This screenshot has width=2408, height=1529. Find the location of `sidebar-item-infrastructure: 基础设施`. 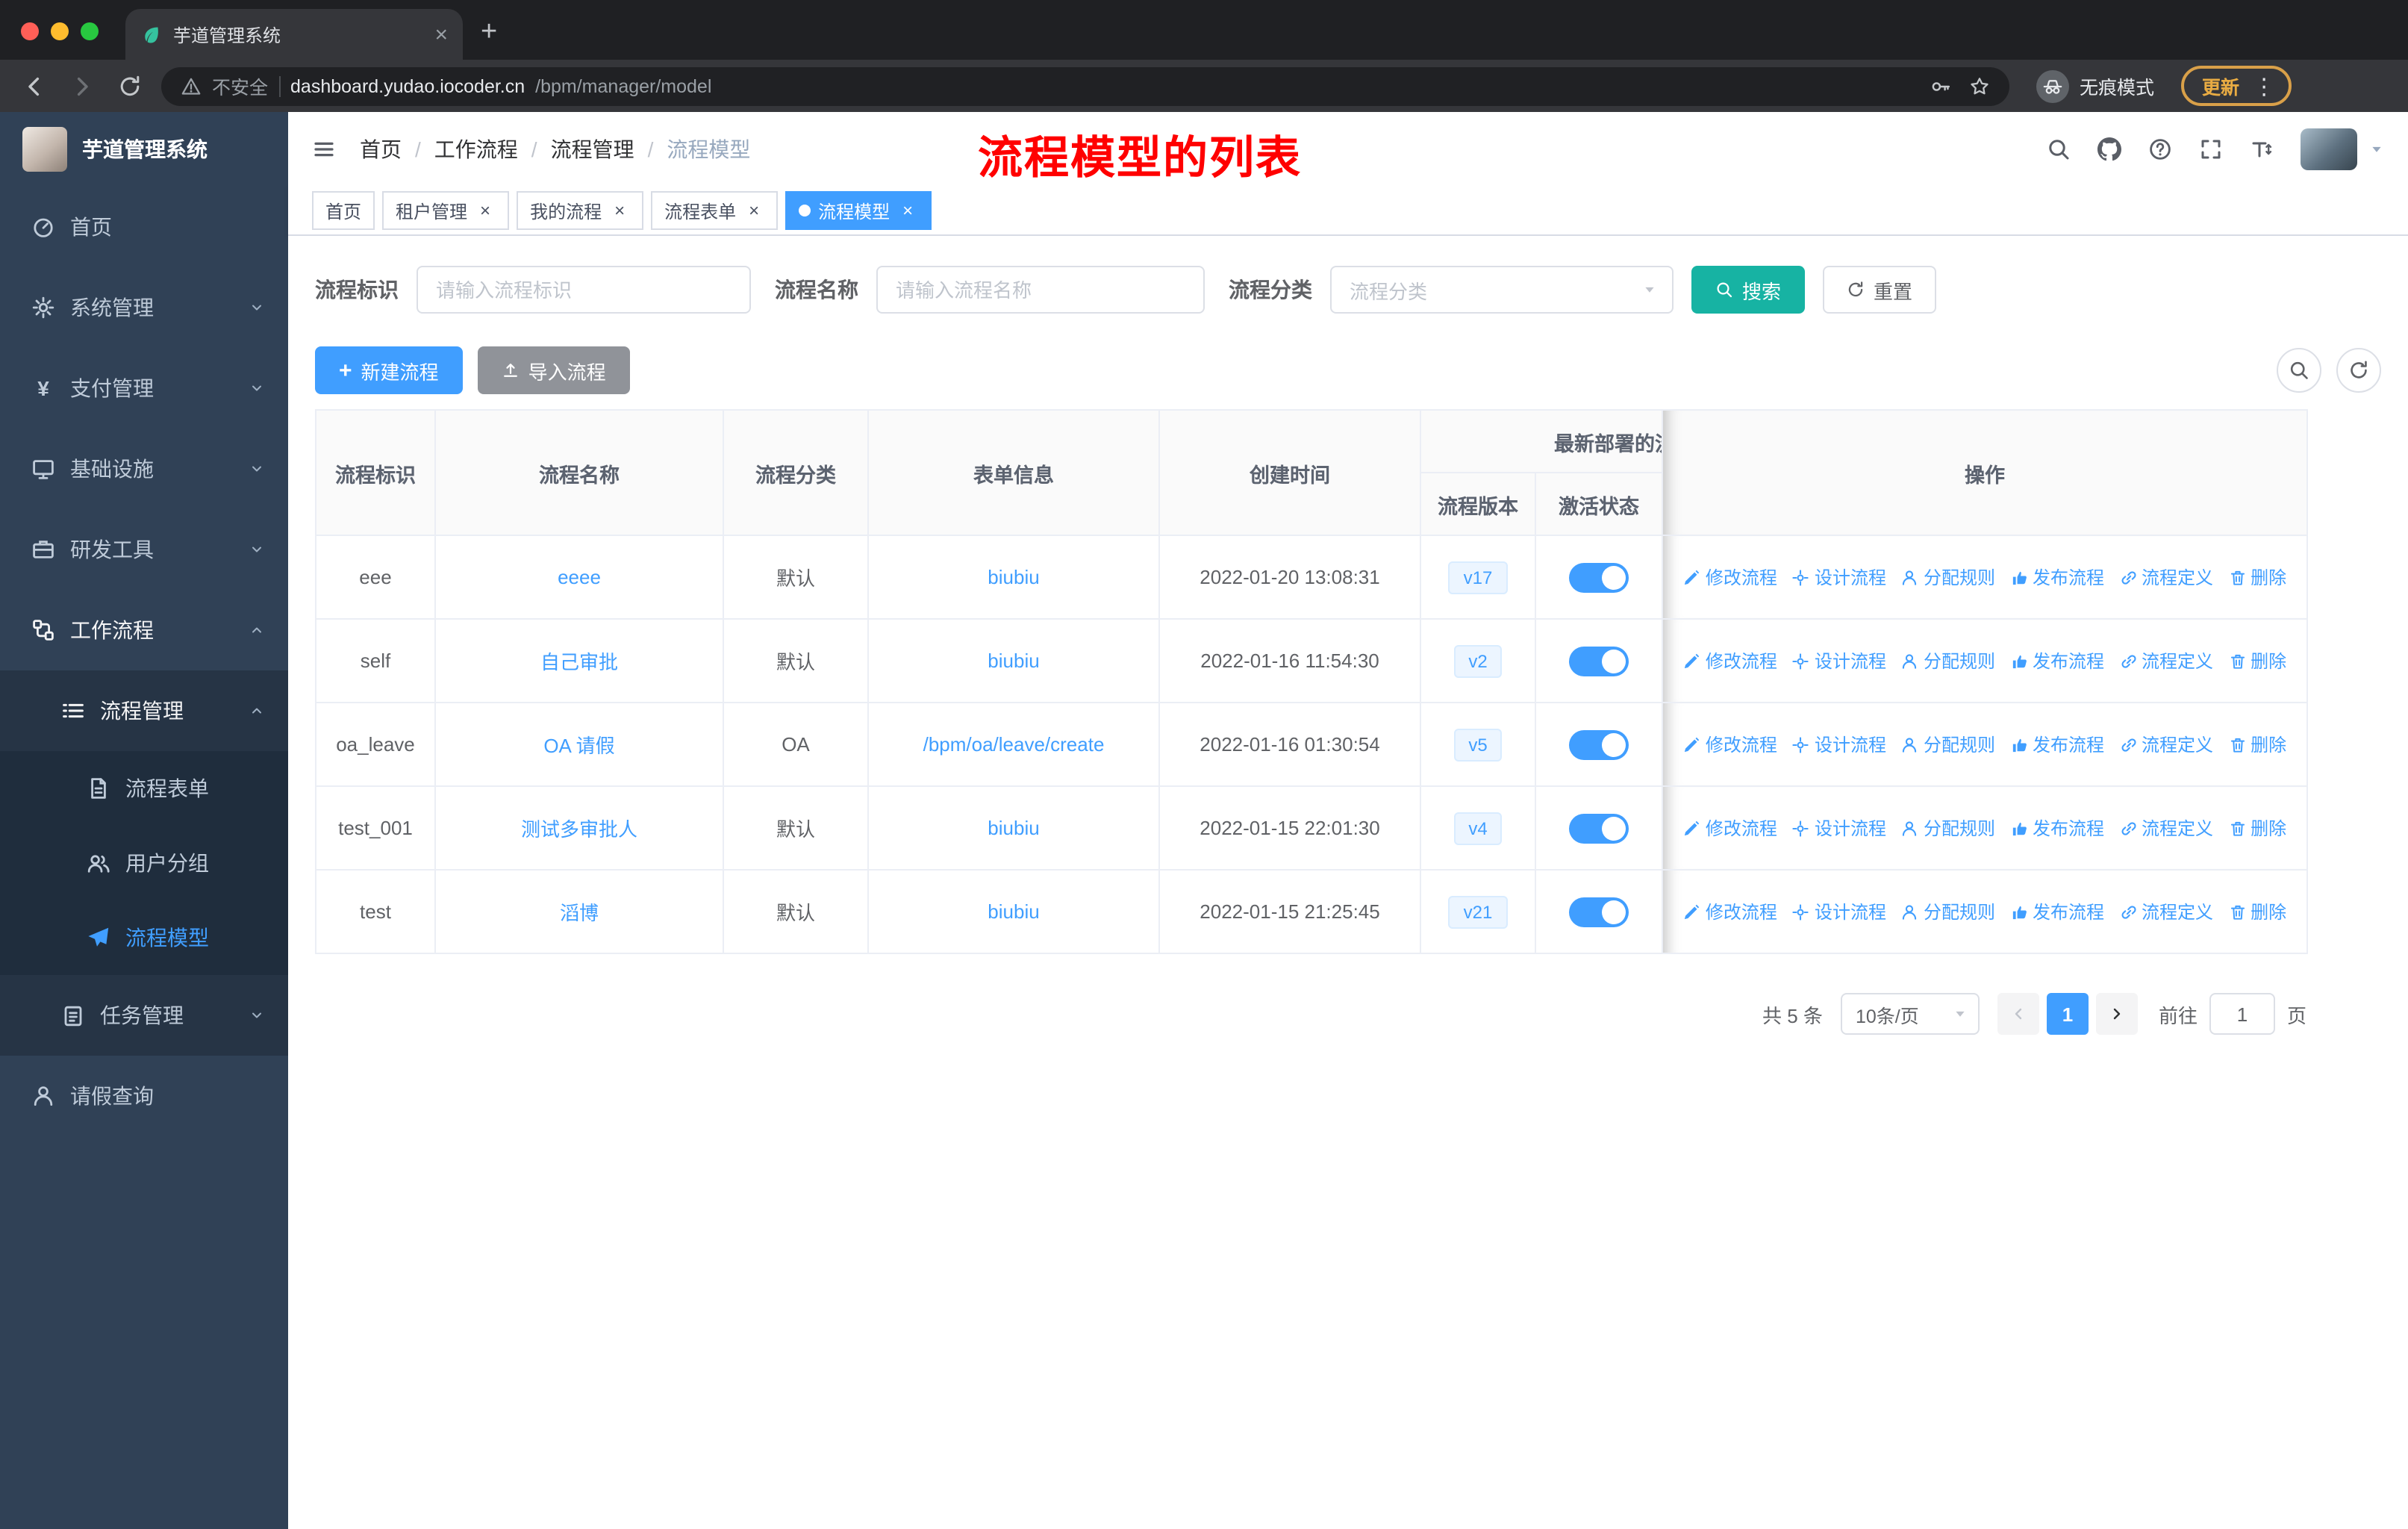

sidebar-item-infrastructure: 基础设施 is located at coordinates (144, 469).